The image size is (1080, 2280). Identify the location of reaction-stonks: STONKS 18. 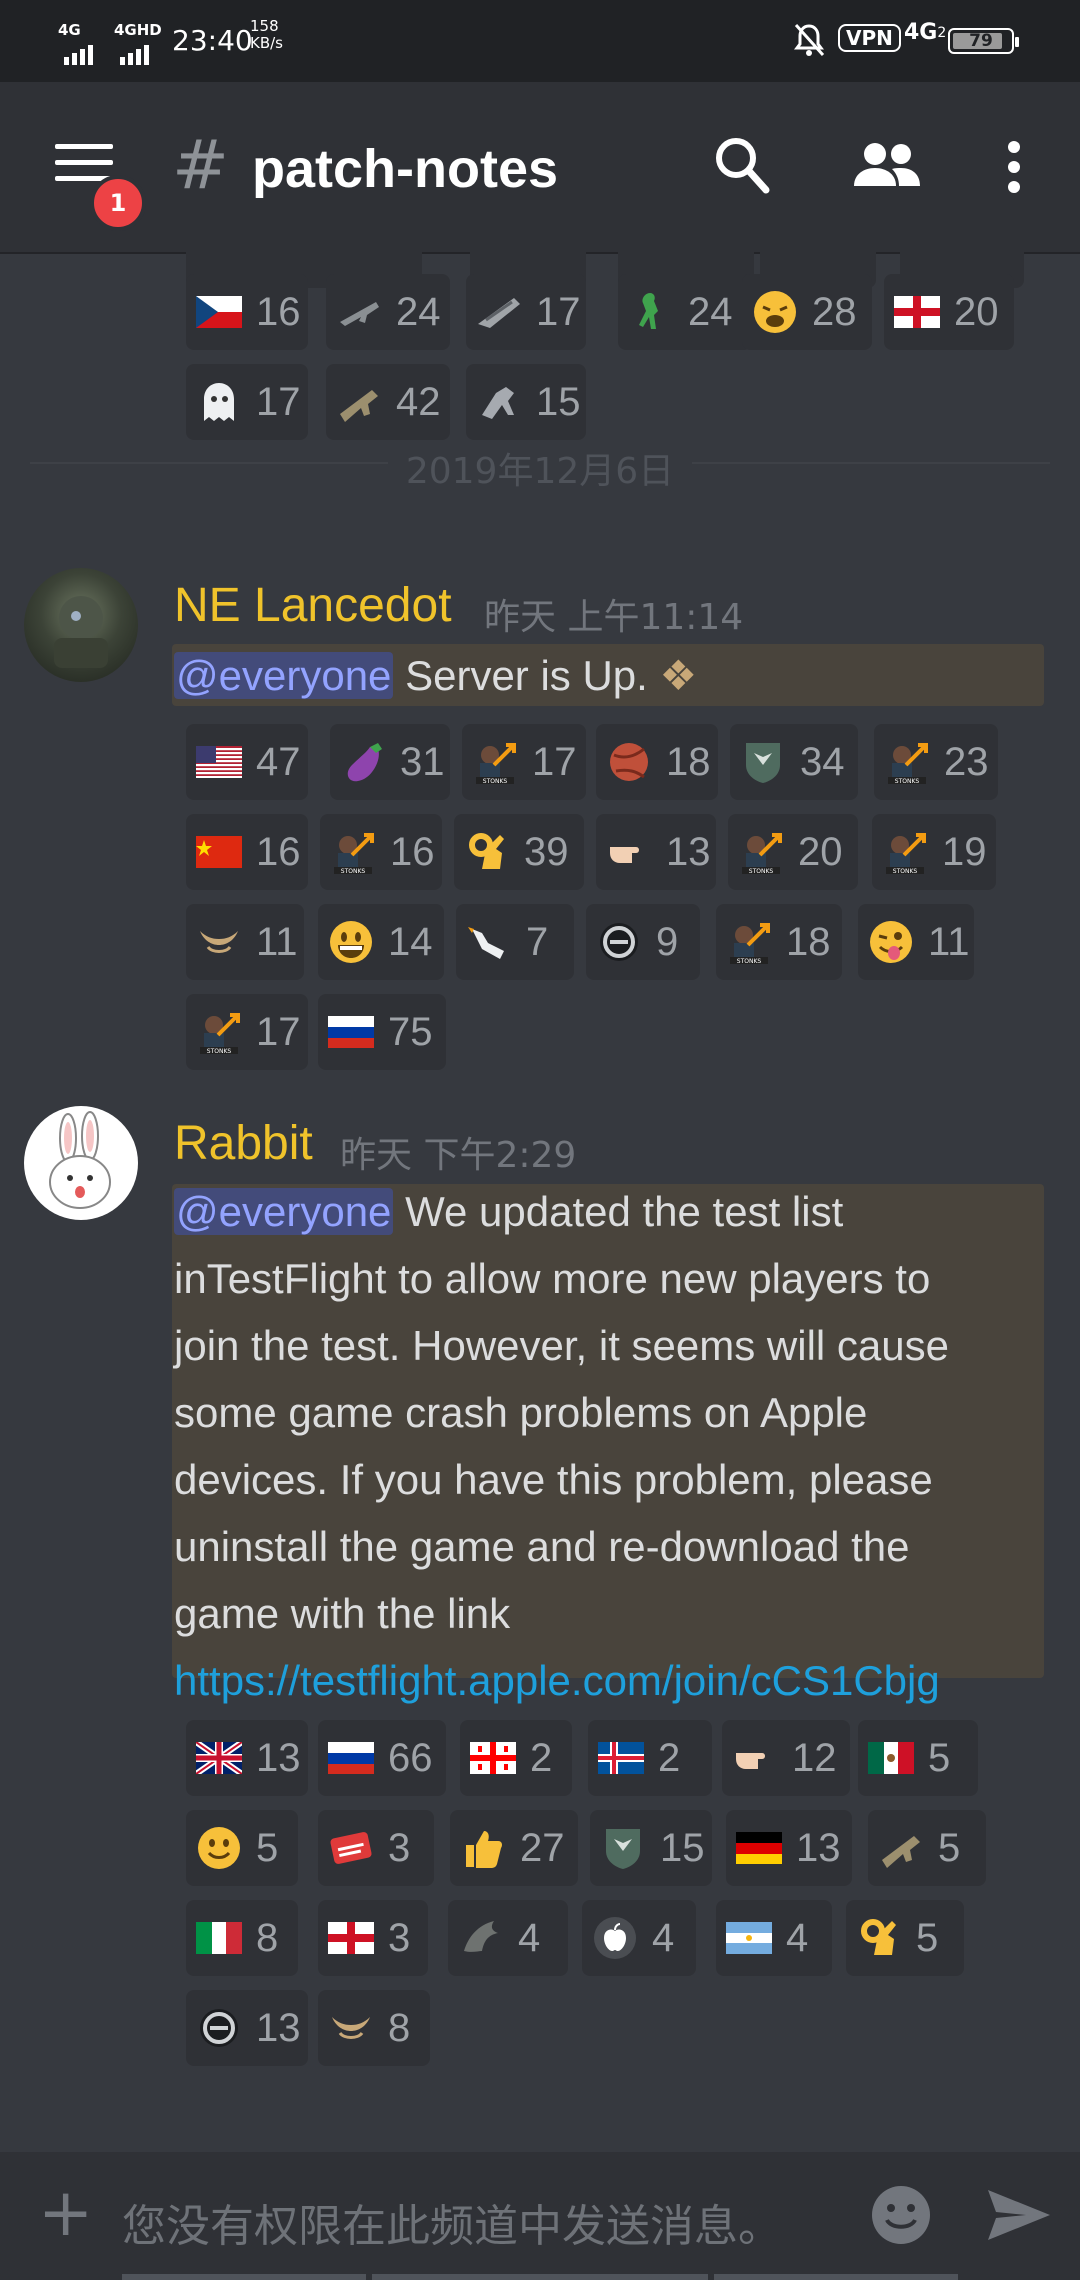
(779, 942).